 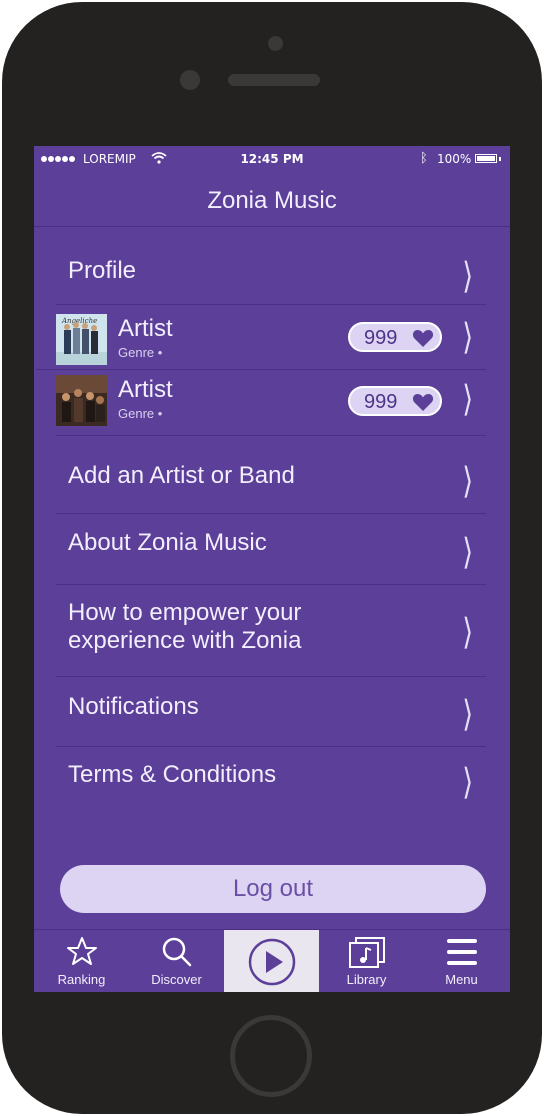 I want to click on menu-item-label: Add an Artist or Band, so click(x=181, y=475).